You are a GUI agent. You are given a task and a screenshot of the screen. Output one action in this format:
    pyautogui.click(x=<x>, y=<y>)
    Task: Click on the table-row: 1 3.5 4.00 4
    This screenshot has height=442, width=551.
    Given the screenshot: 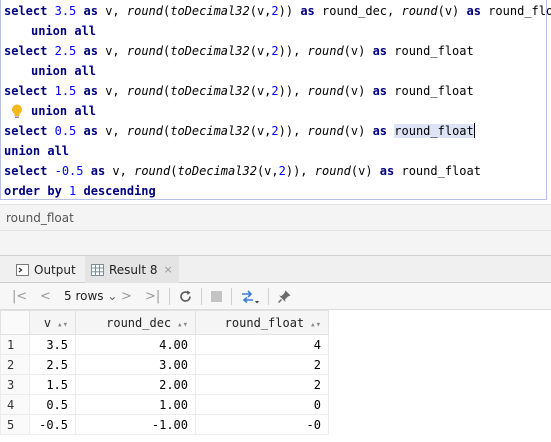 What is the action you would take?
    pyautogui.click(x=164, y=344)
    